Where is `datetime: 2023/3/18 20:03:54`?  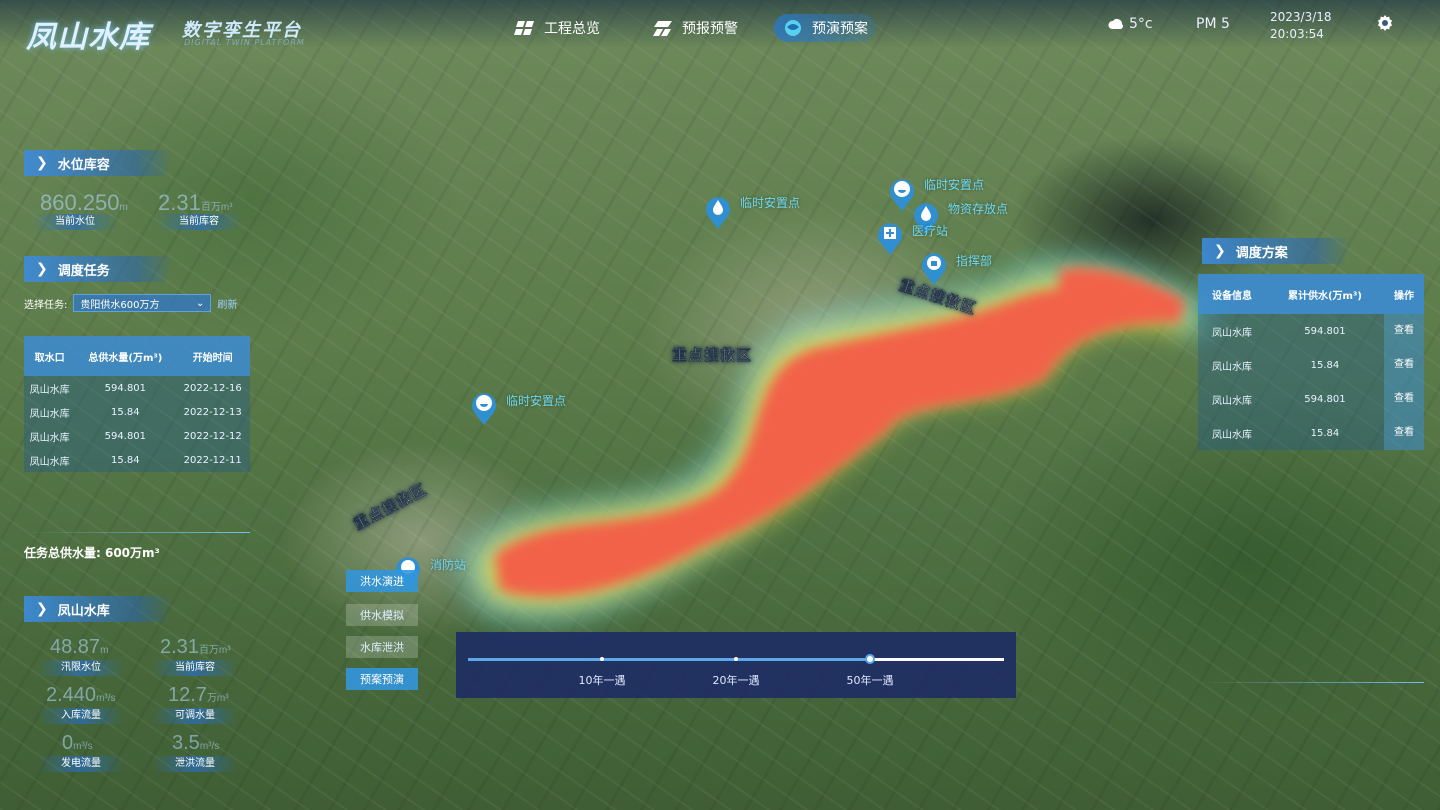
datetime: 2023/3/18 20:03:54 is located at coordinates (1301, 26).